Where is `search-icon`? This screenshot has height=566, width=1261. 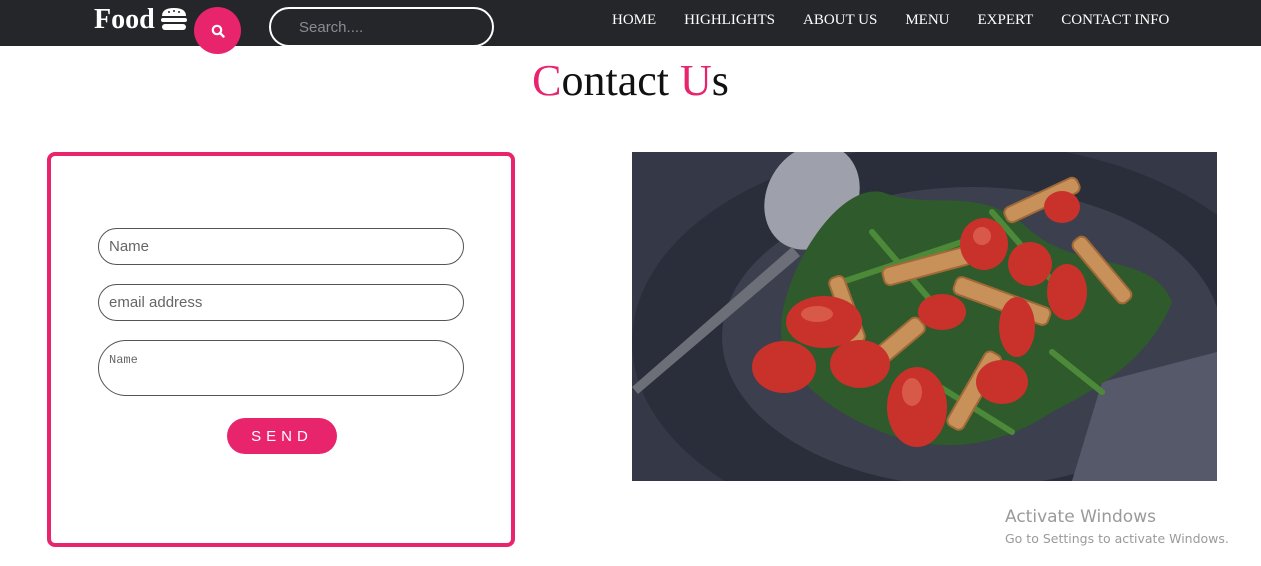
search-icon is located at coordinates (218, 31).